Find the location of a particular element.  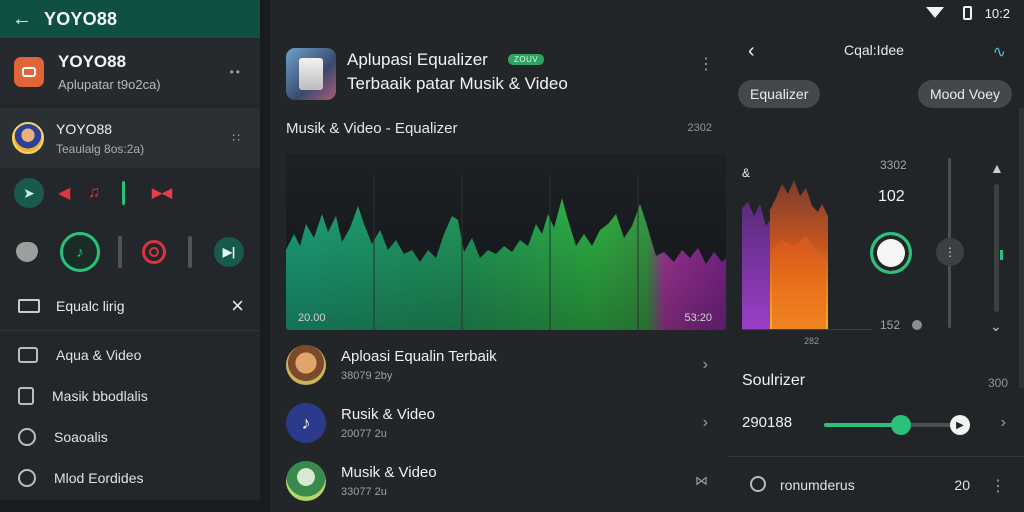

video-icon is located at coordinates (28, 354).